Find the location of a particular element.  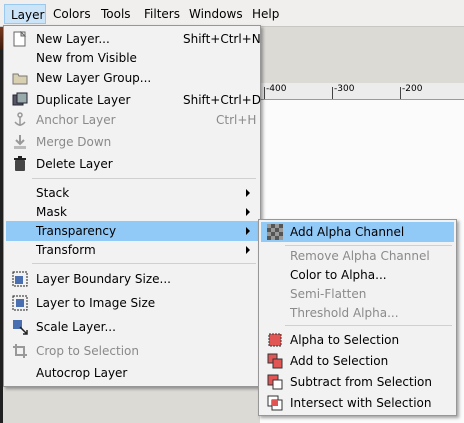

menu-windows-label: Windows is located at coordinates (216, 14).